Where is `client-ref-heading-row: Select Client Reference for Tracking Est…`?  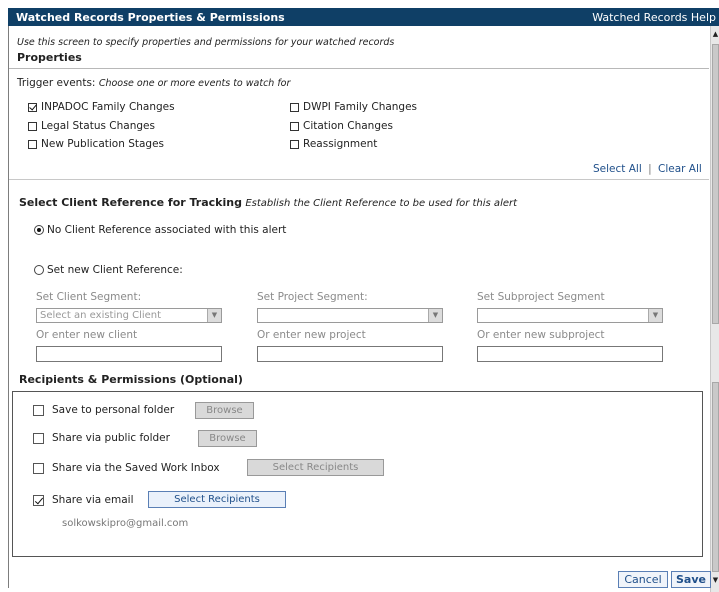
client-ref-heading-row: Select Client Reference for Tracking Est… is located at coordinates (268, 202).